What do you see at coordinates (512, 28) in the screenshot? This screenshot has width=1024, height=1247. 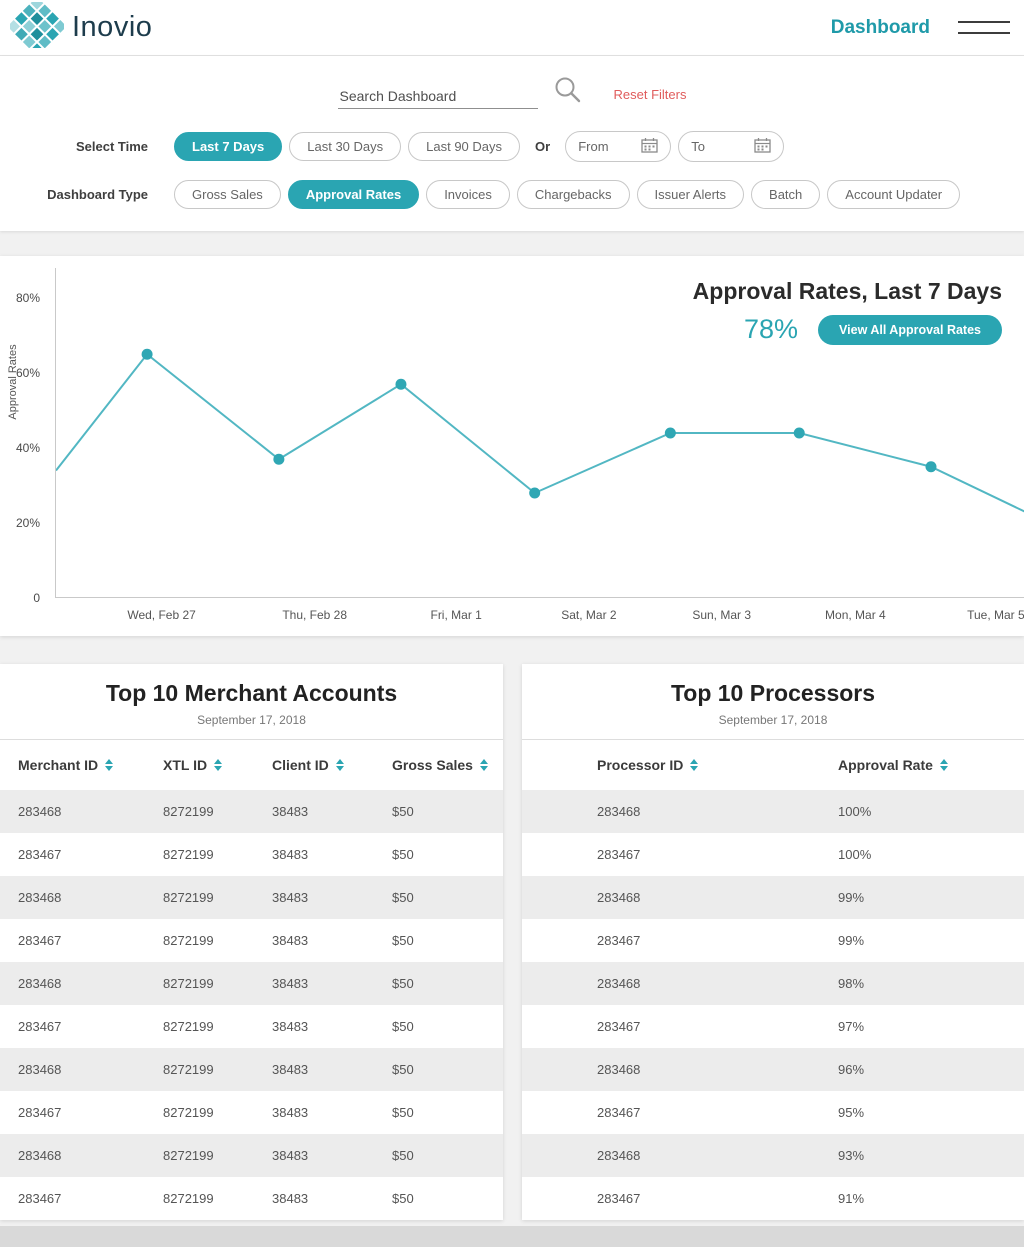 I see `app-header: Inovio Dashboard` at bounding box center [512, 28].